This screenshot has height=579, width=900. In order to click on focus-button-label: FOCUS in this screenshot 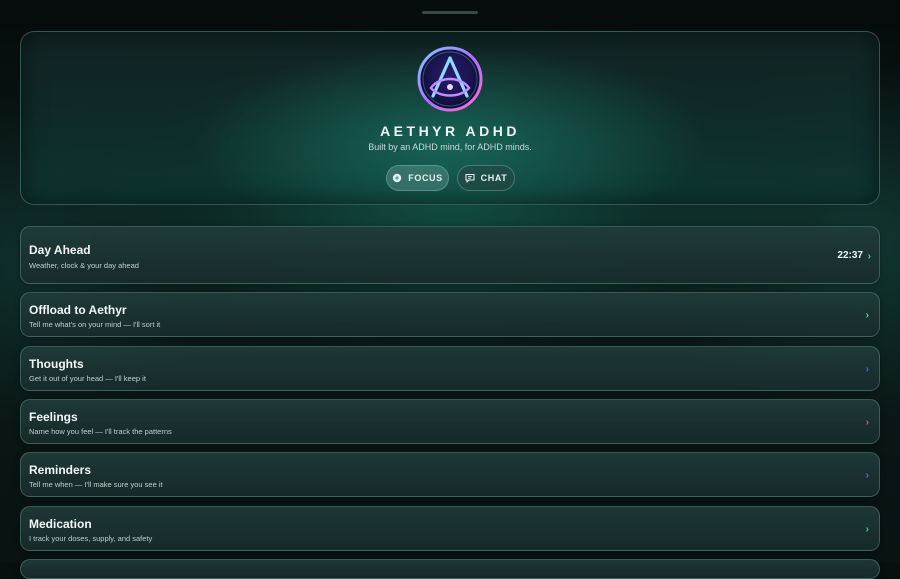, I will do `click(425, 178)`.